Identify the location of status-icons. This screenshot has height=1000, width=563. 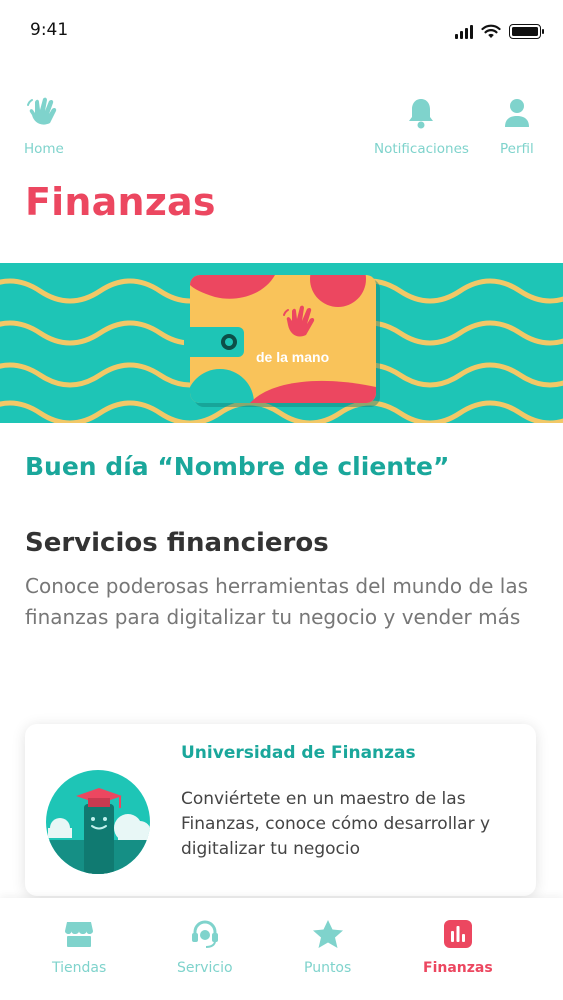
(499, 31).